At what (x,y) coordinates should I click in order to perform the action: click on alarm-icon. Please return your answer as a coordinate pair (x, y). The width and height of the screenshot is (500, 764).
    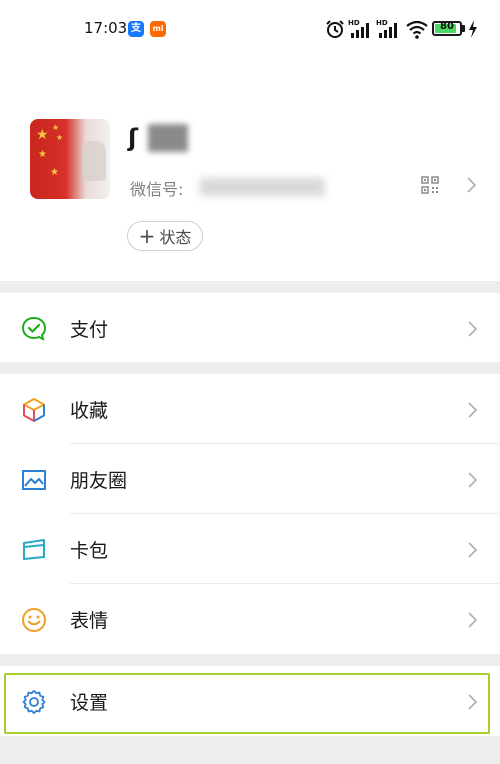
    Looking at the image, I should click on (335, 29).